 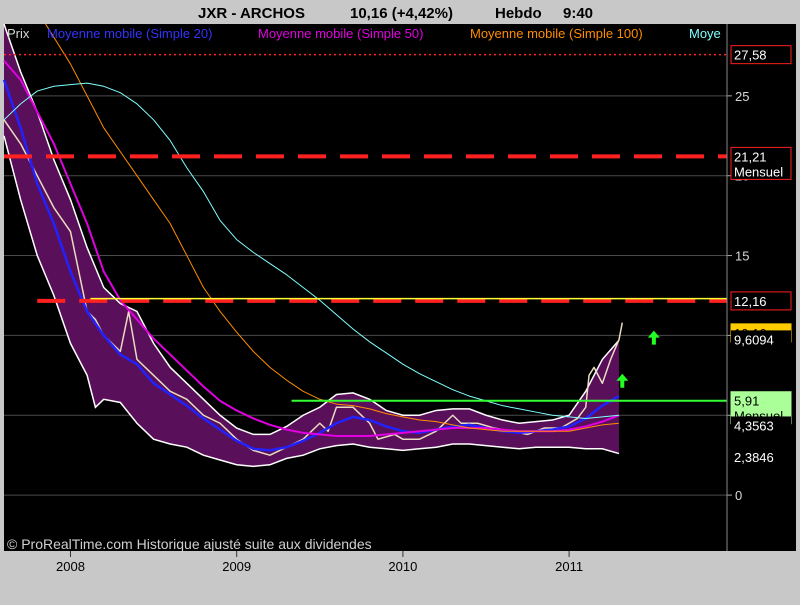 What do you see at coordinates (758, 171) in the screenshot?
I see `price-label-sub: Mensuel` at bounding box center [758, 171].